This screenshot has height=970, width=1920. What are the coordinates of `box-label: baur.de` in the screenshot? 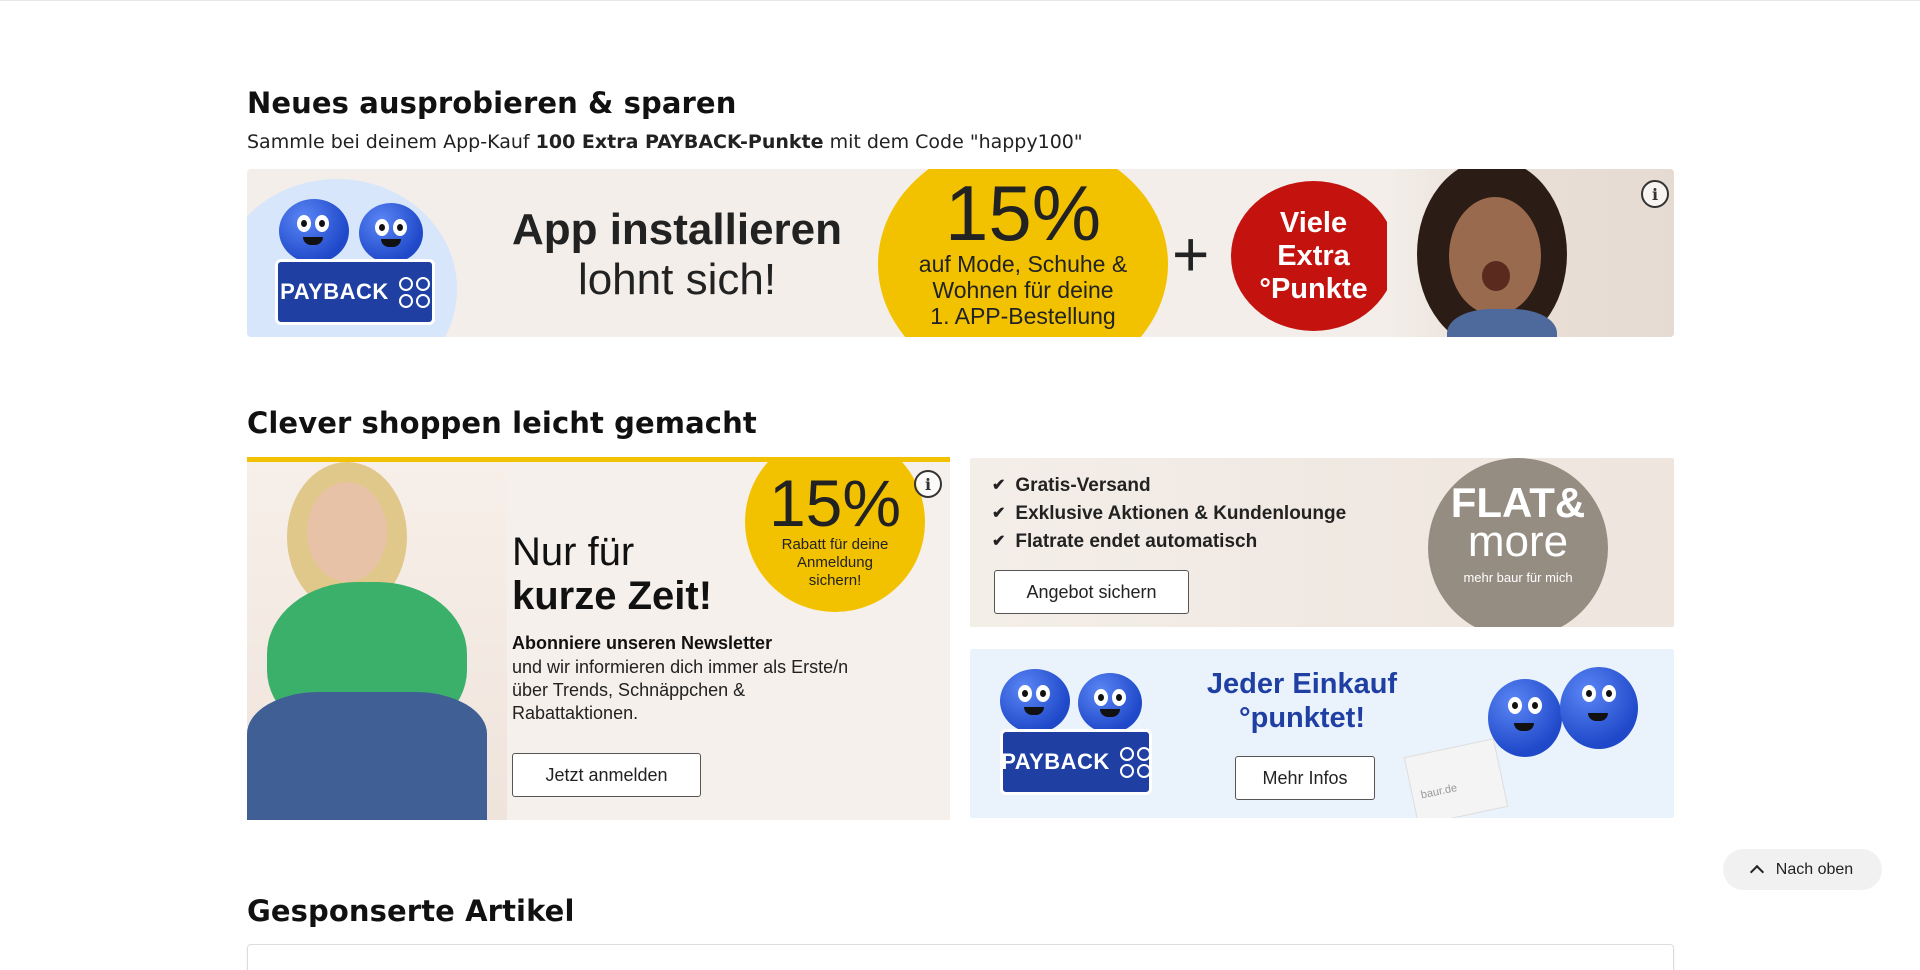 It's located at (1439, 792).